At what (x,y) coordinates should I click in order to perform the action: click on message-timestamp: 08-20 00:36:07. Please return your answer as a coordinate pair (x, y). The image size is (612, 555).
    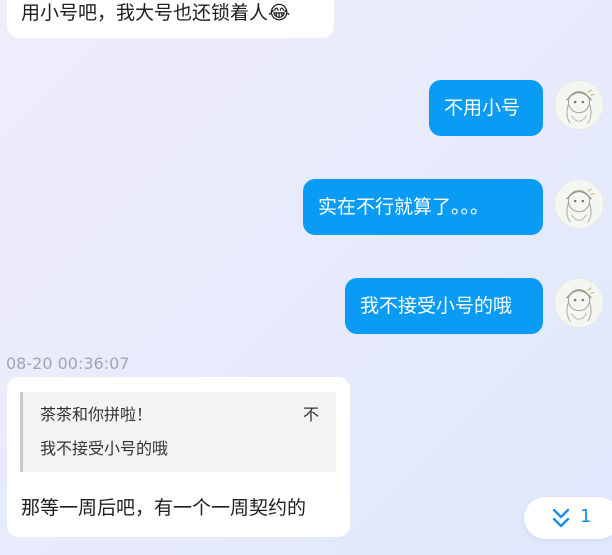
    Looking at the image, I should click on (68, 363).